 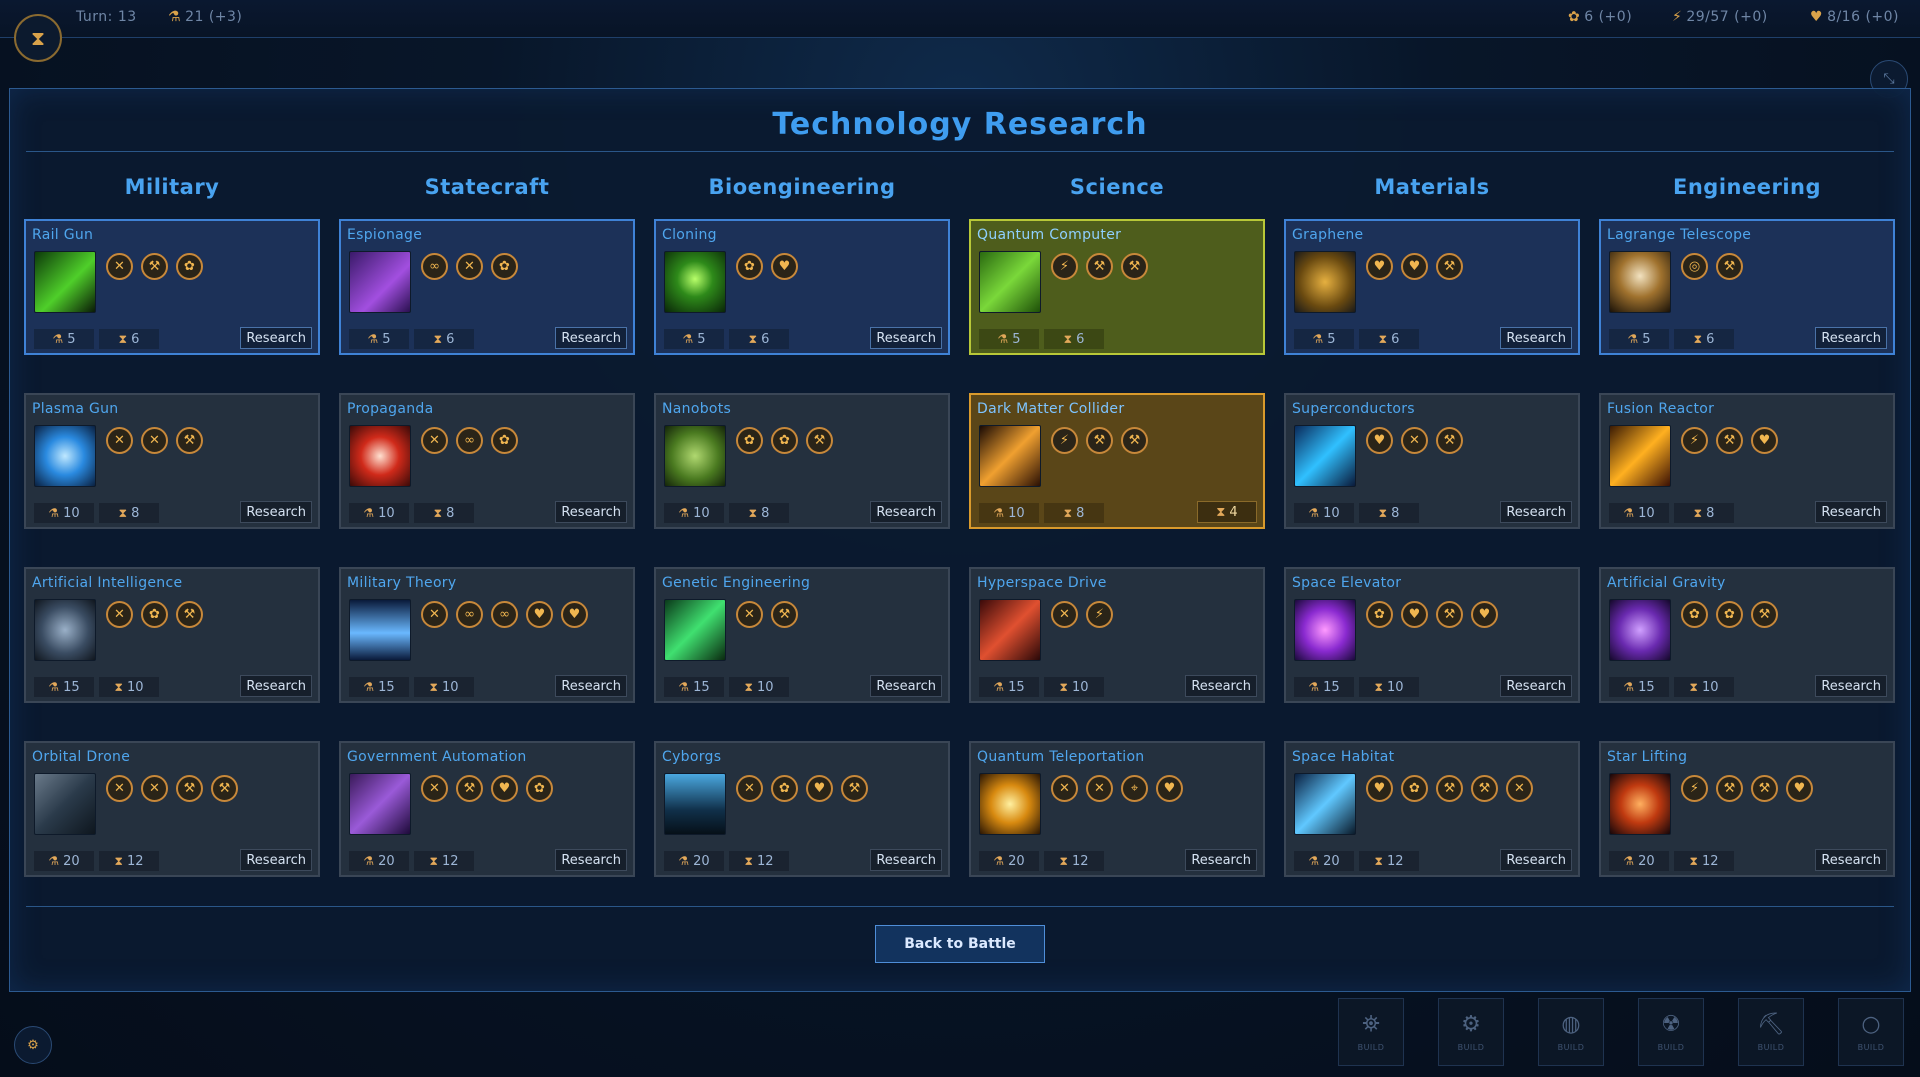 I want to click on tech-card-government-automation: Government Automation ✕ ⚒ ♥ ✿ ⚗ 20 ⧗ 12 Research, so click(x=487, y=809).